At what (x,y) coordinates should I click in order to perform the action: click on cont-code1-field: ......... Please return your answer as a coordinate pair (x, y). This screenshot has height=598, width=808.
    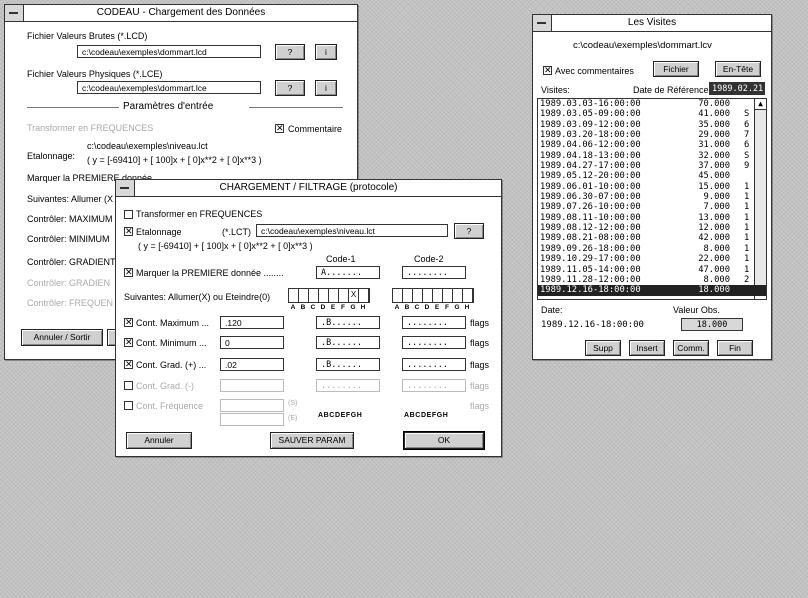
    Looking at the image, I should click on (348, 385).